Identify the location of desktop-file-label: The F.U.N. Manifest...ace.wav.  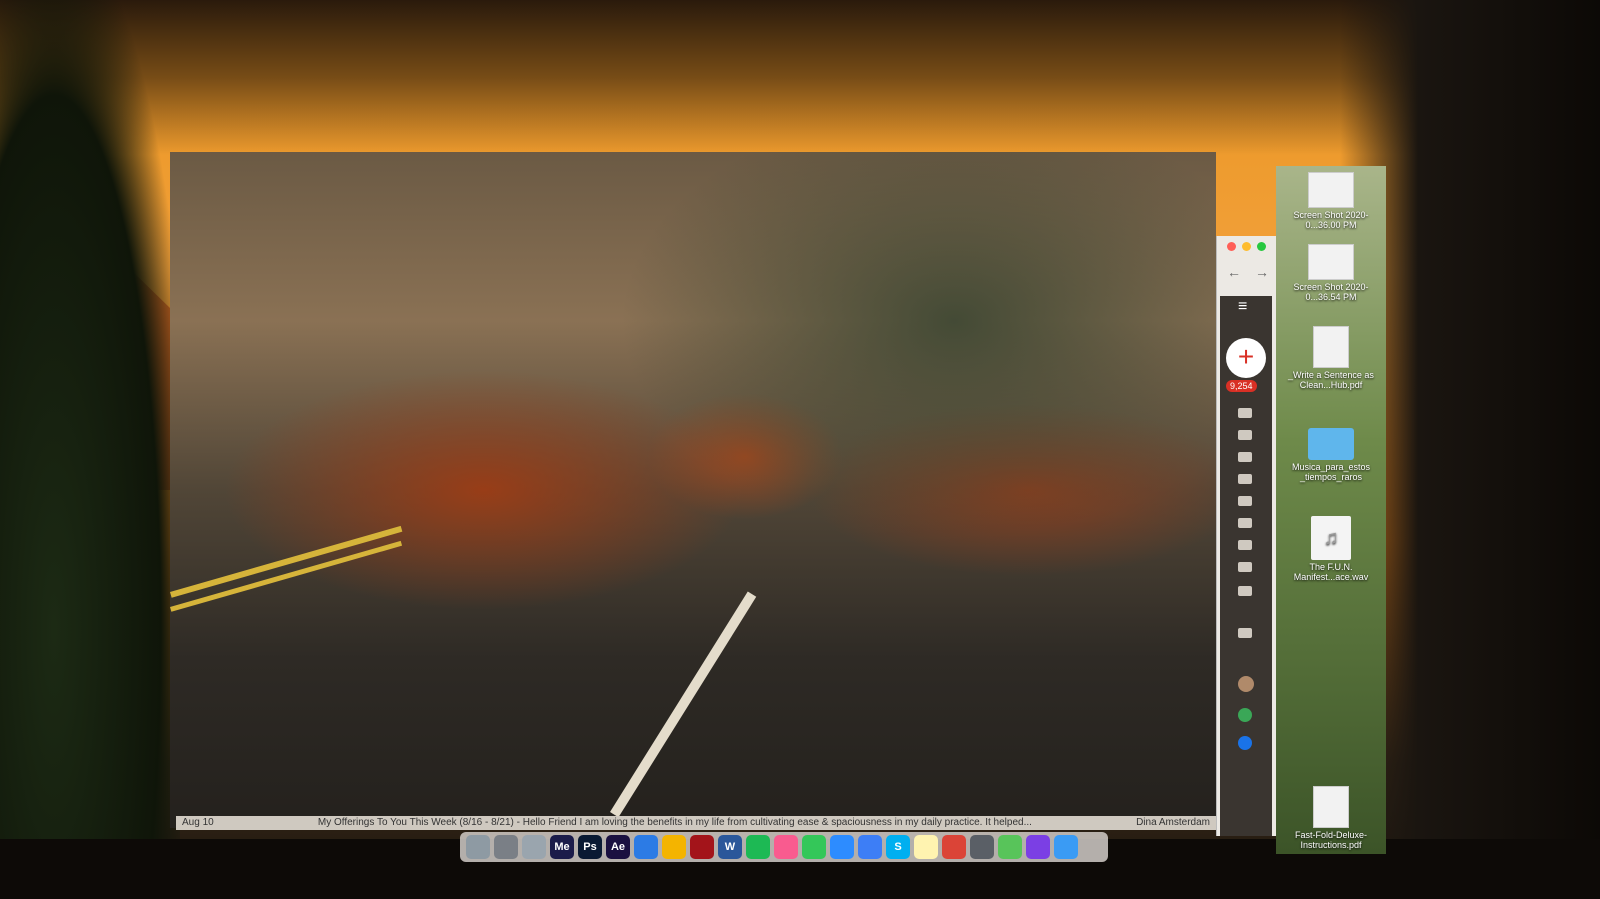
(1331, 572).